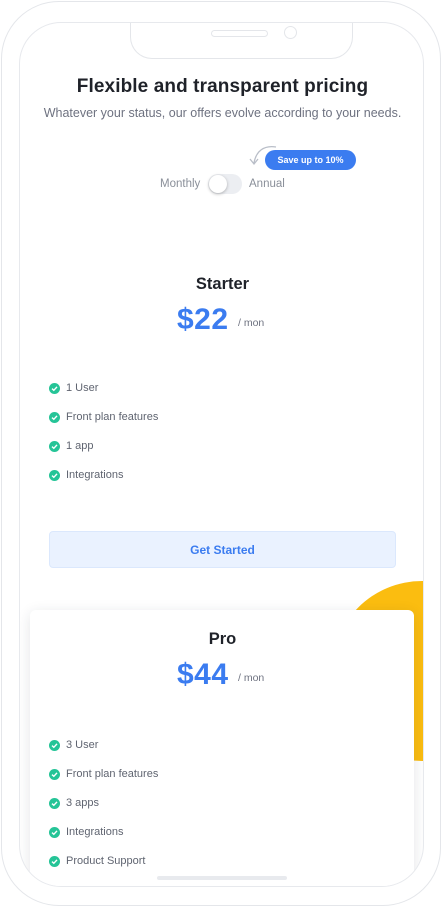 This screenshot has height=909, width=444. Describe the element at coordinates (251, 678) in the screenshot. I see `pro-period: / mon` at that location.